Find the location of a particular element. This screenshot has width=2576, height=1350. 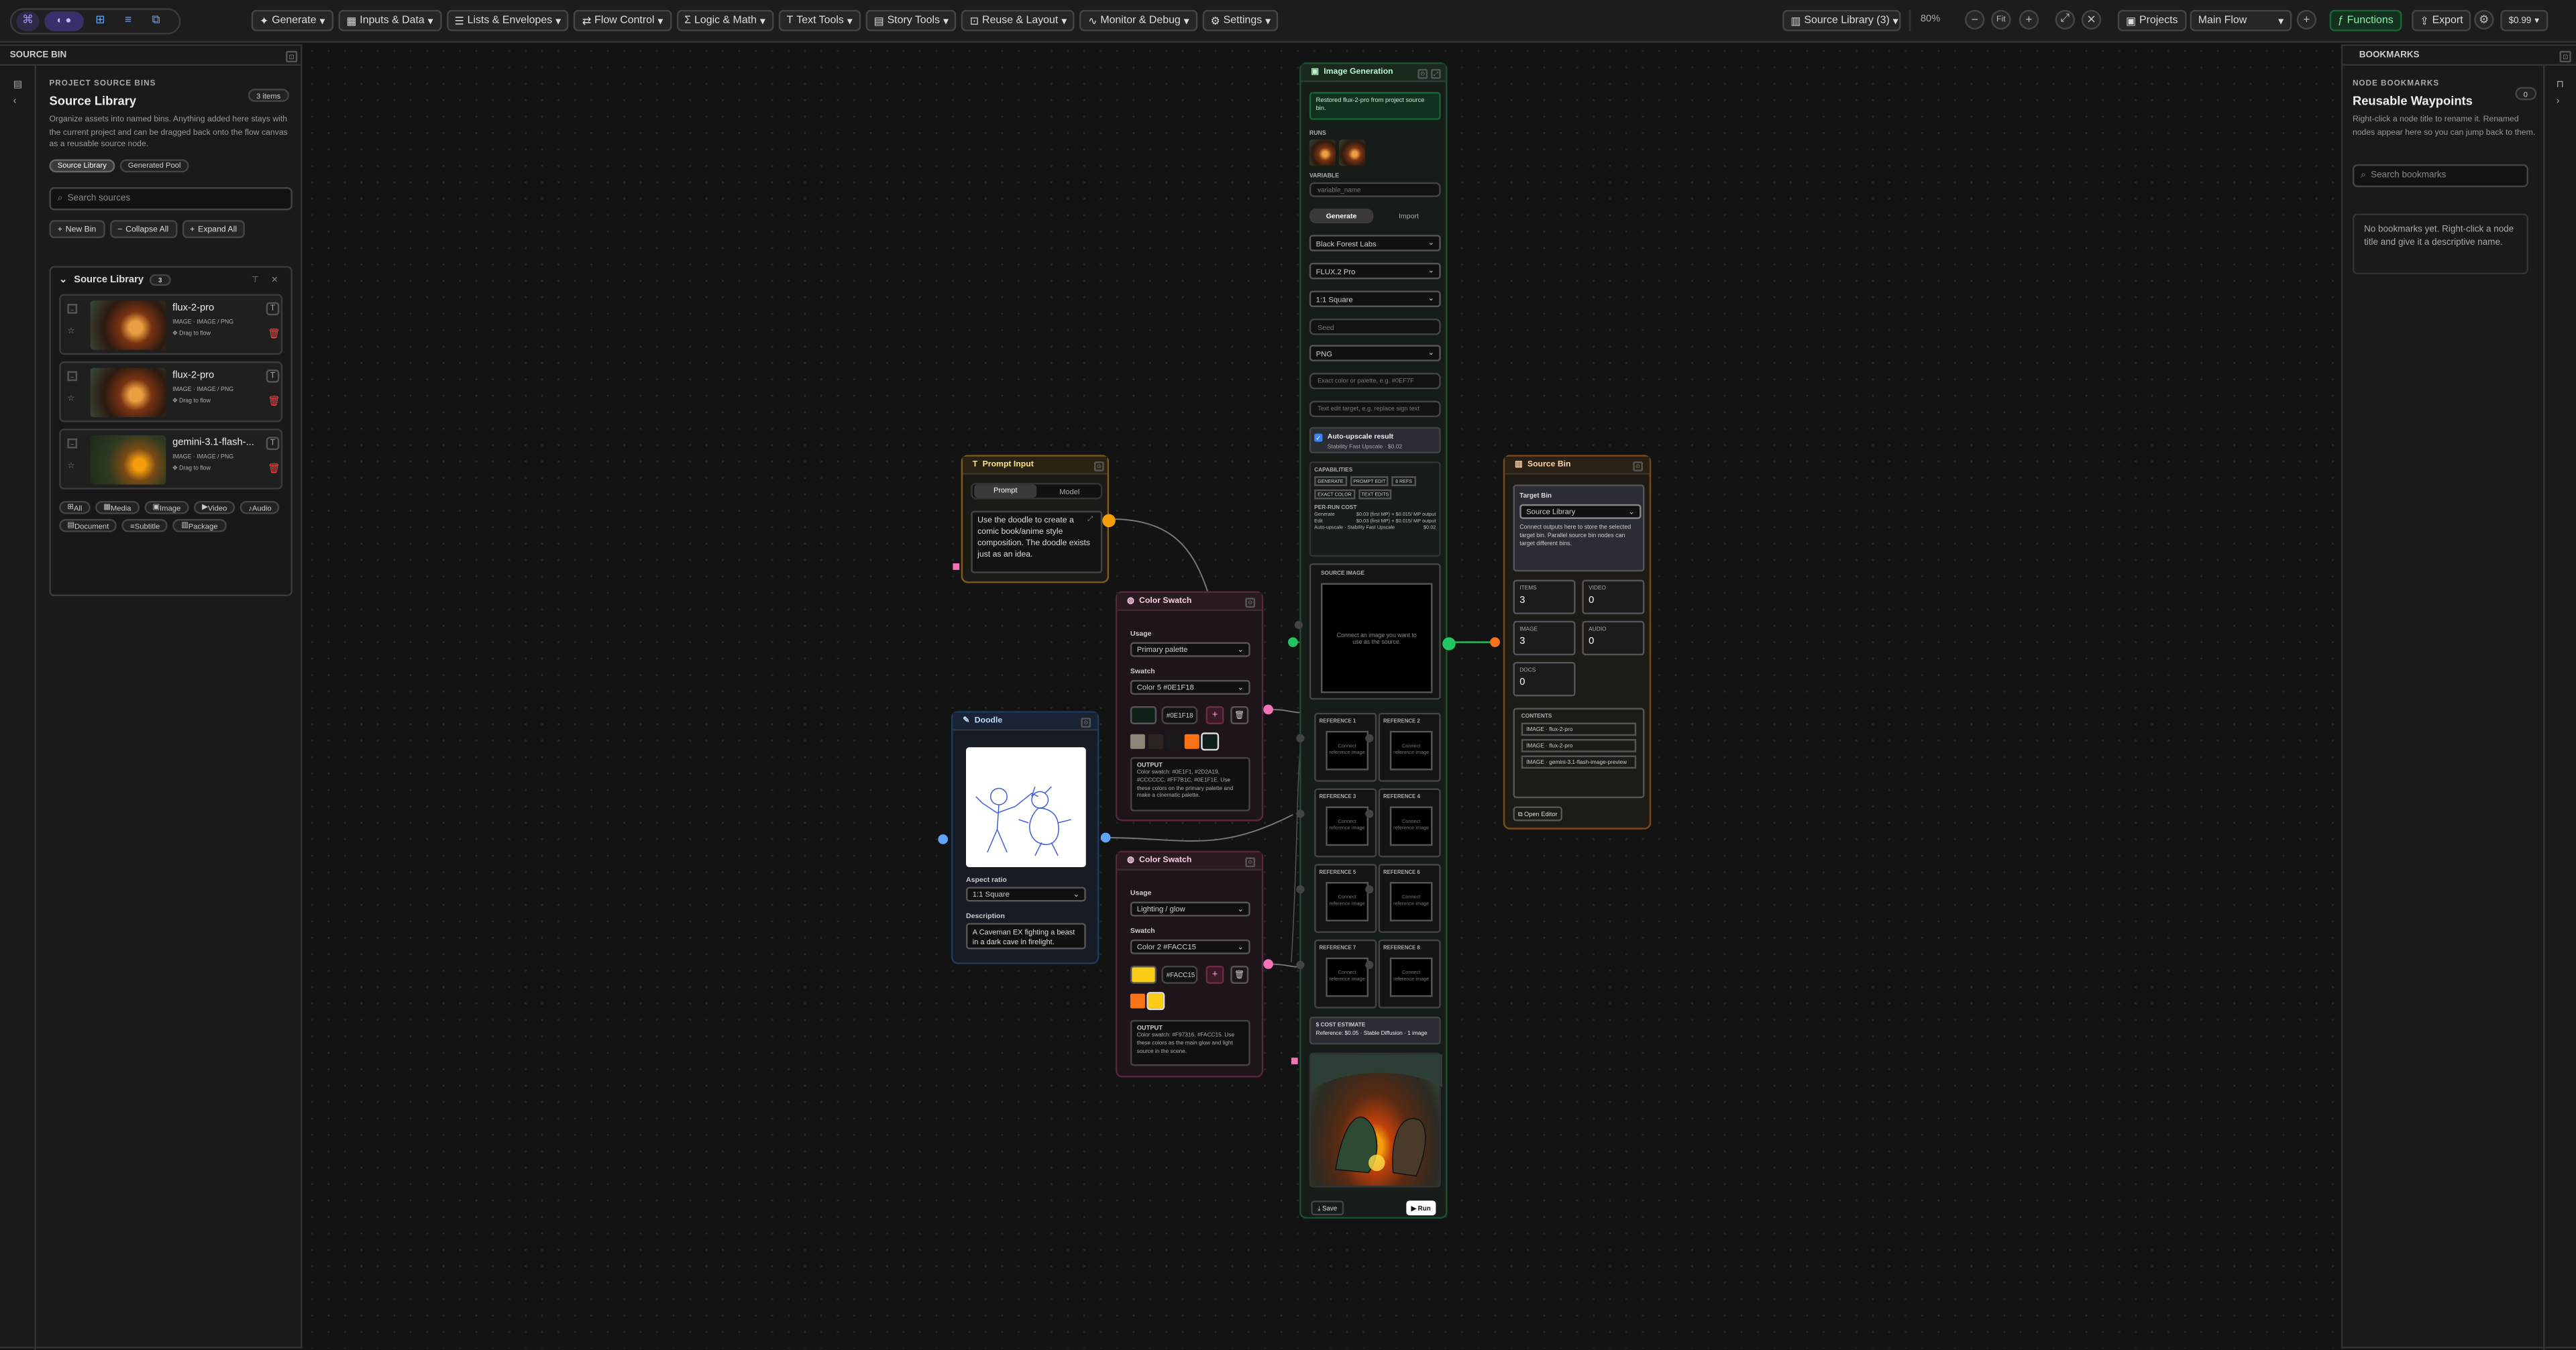

add-flow-icon: + is located at coordinates (2306, 19).